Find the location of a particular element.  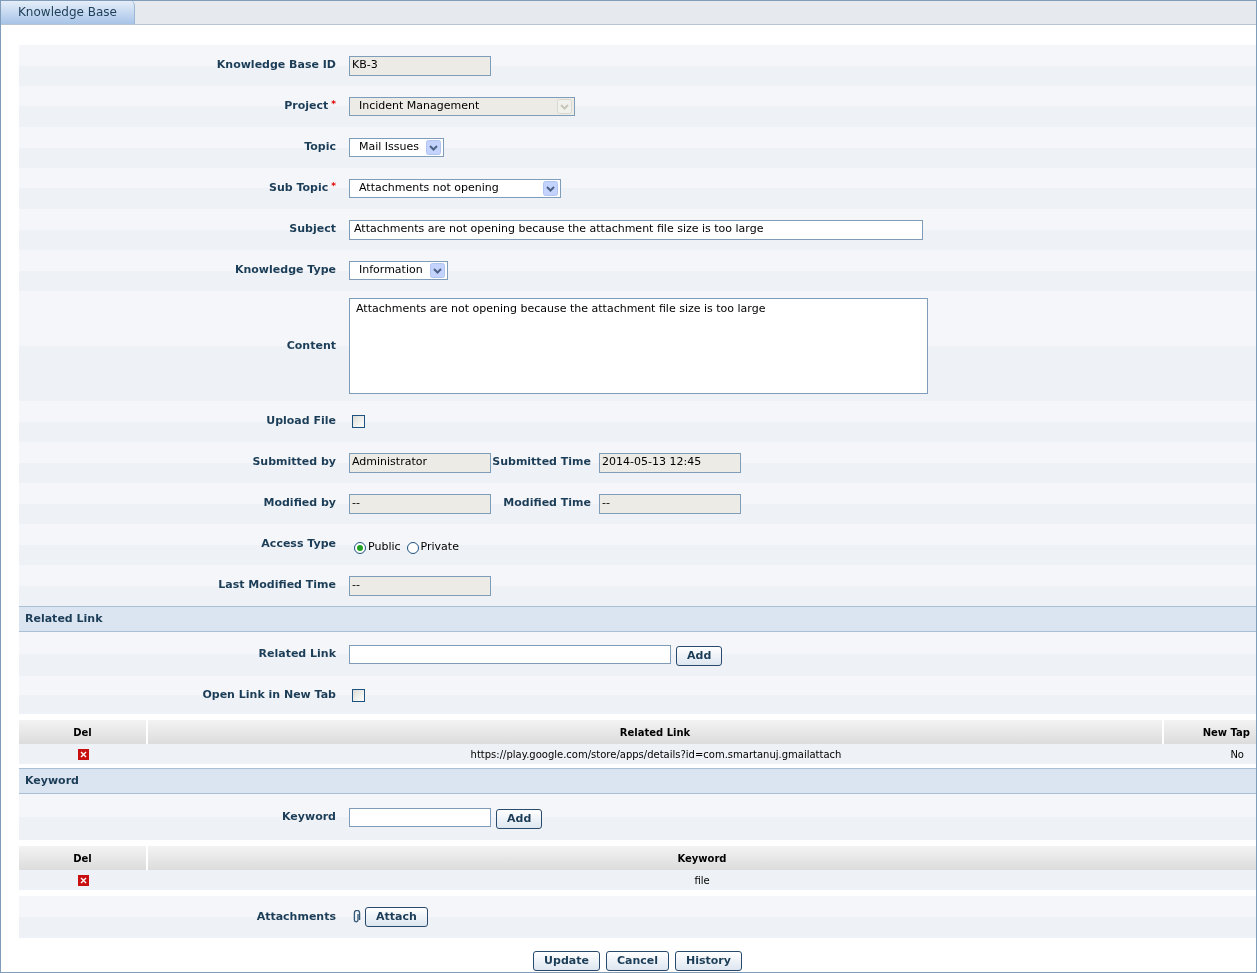

tab: Knowledge Base is located at coordinates (68, 12).